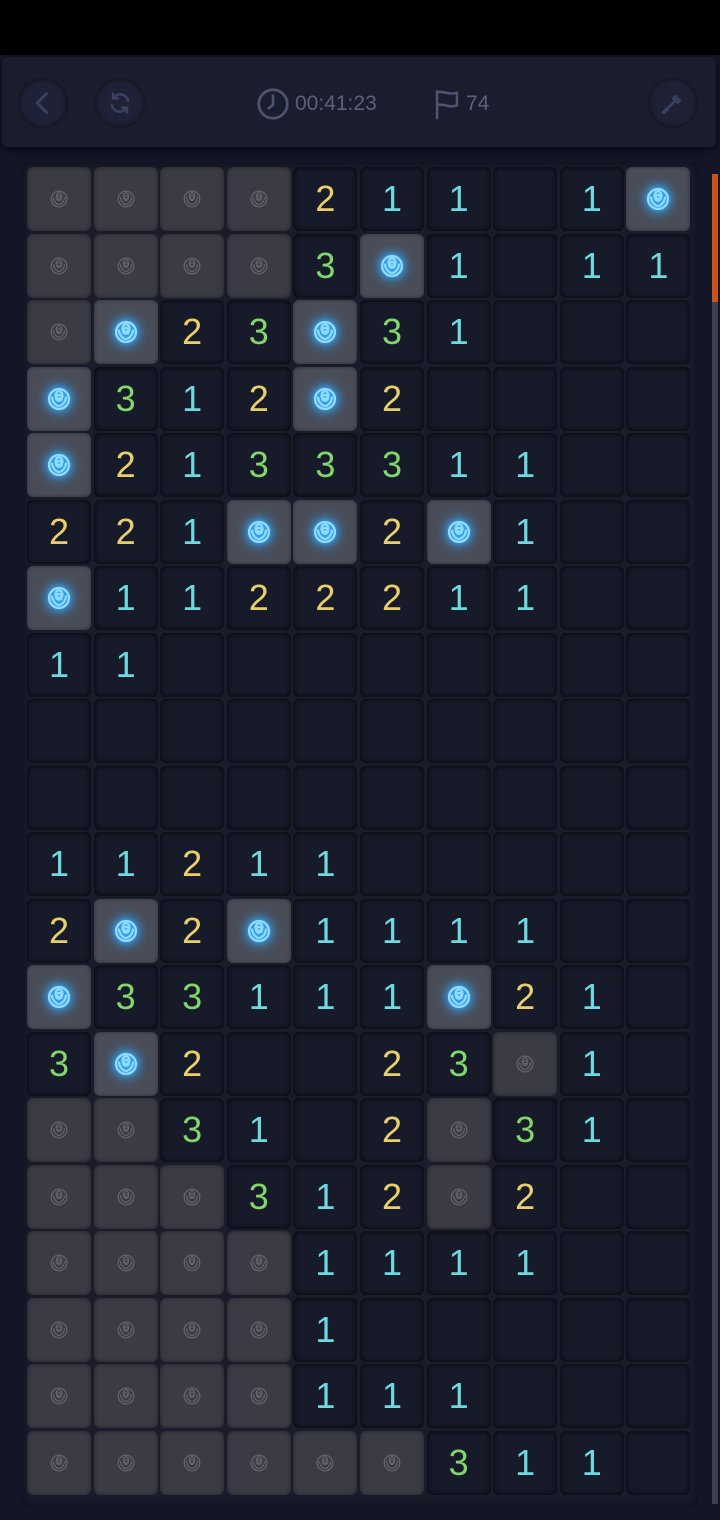 The image size is (720, 1520). I want to click on back-button, so click(43, 103).